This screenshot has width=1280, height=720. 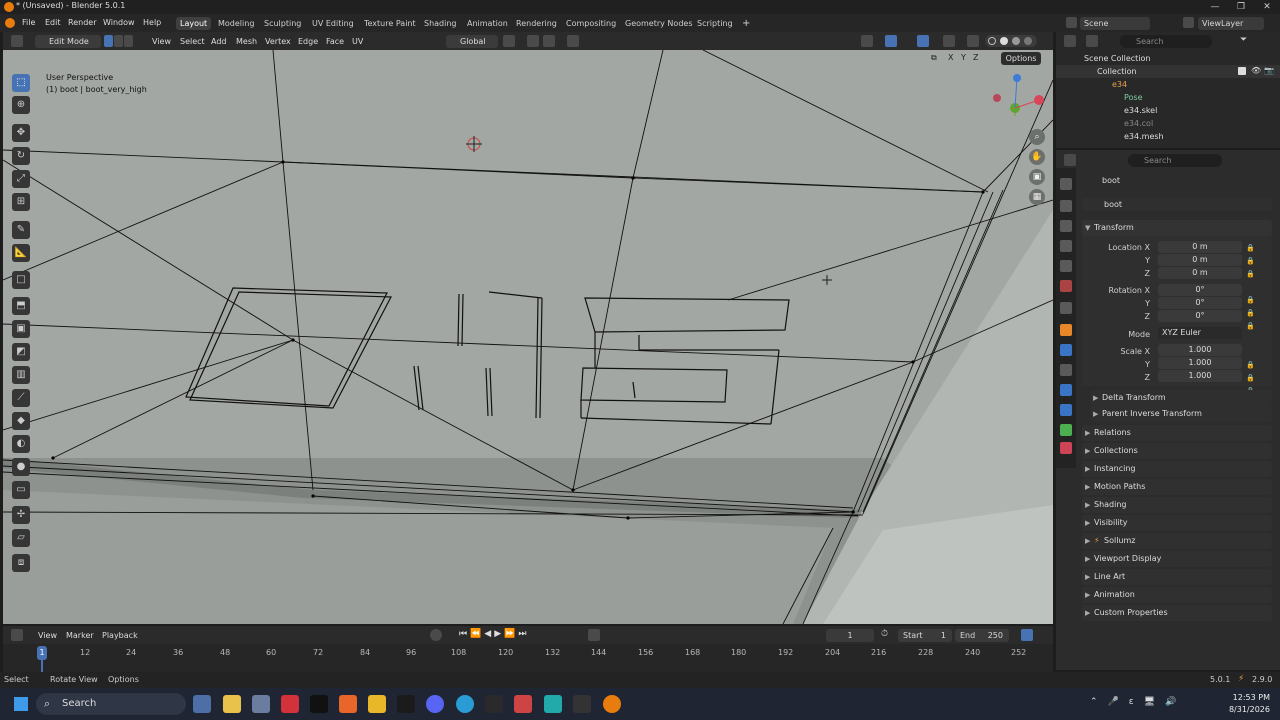 What do you see at coordinates (1177, 505) in the screenshot?
I see `shading-panel: ▶ Shading` at bounding box center [1177, 505].